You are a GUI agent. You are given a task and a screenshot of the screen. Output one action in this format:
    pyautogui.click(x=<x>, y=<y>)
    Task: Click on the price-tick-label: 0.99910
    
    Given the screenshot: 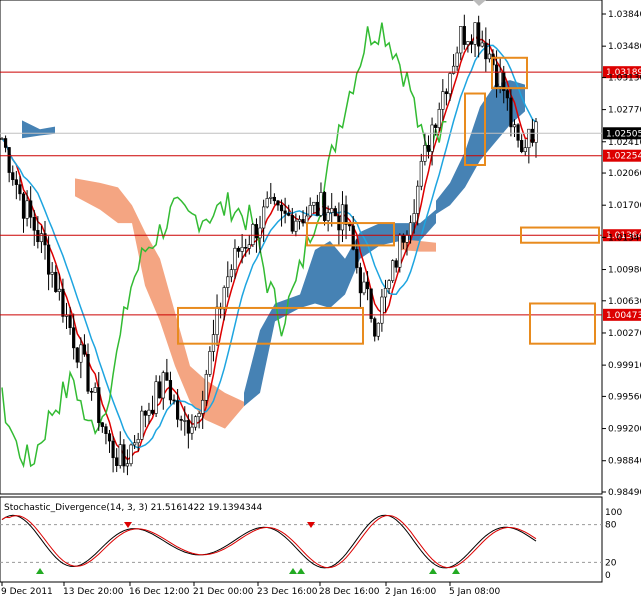 What is the action you would take?
    pyautogui.click(x=624, y=366)
    